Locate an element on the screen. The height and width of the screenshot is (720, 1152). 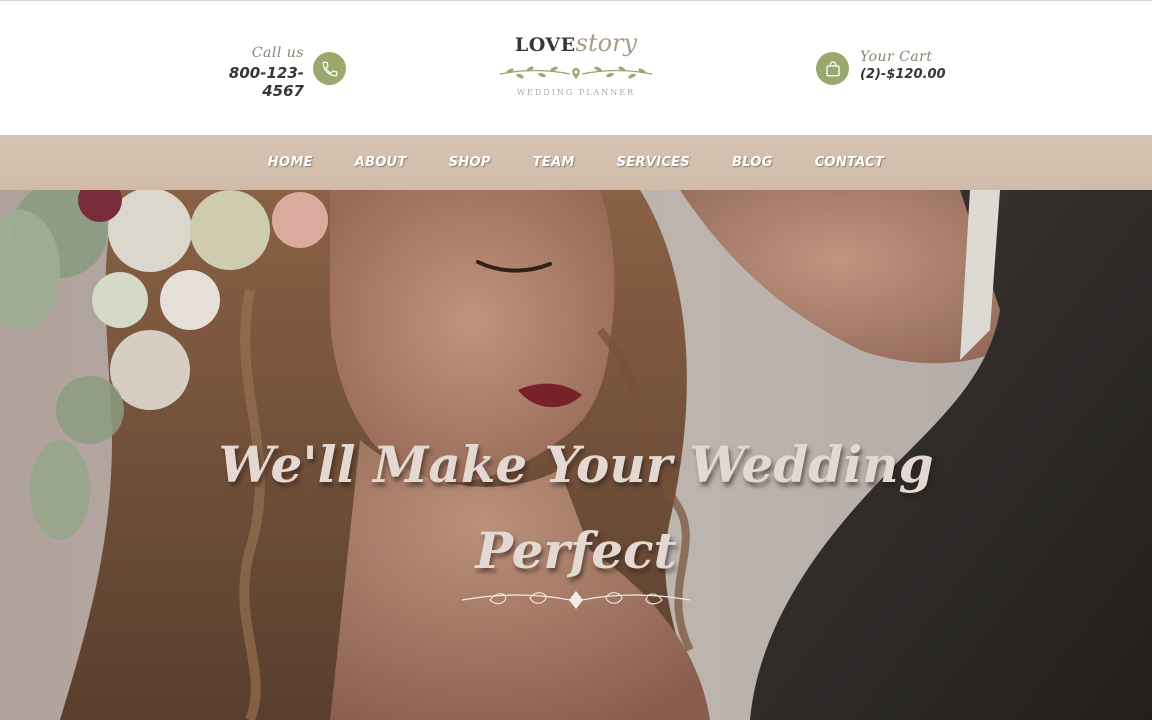
cart-block: Your Cart (2)-$120.00 is located at coordinates (896, 74).